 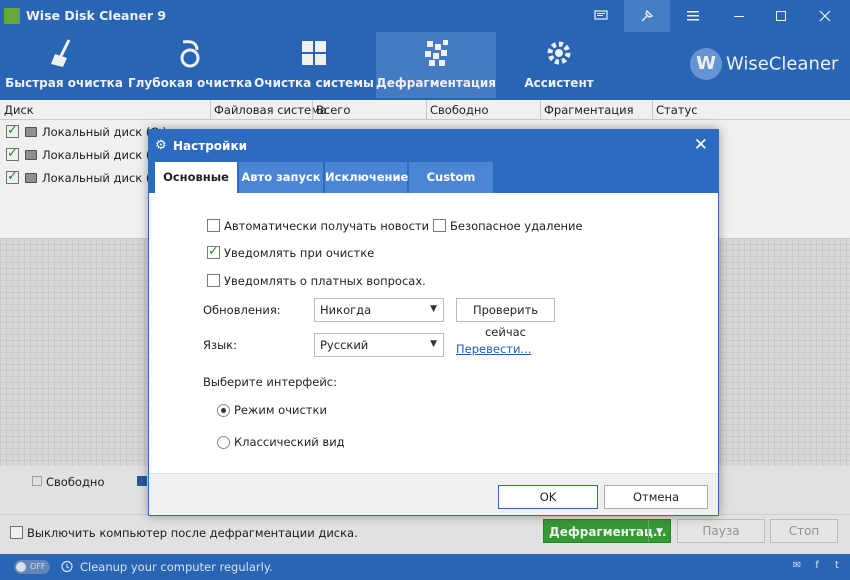 I want to click on safe-delete-label: Безопасное удаление, so click(x=516, y=226).